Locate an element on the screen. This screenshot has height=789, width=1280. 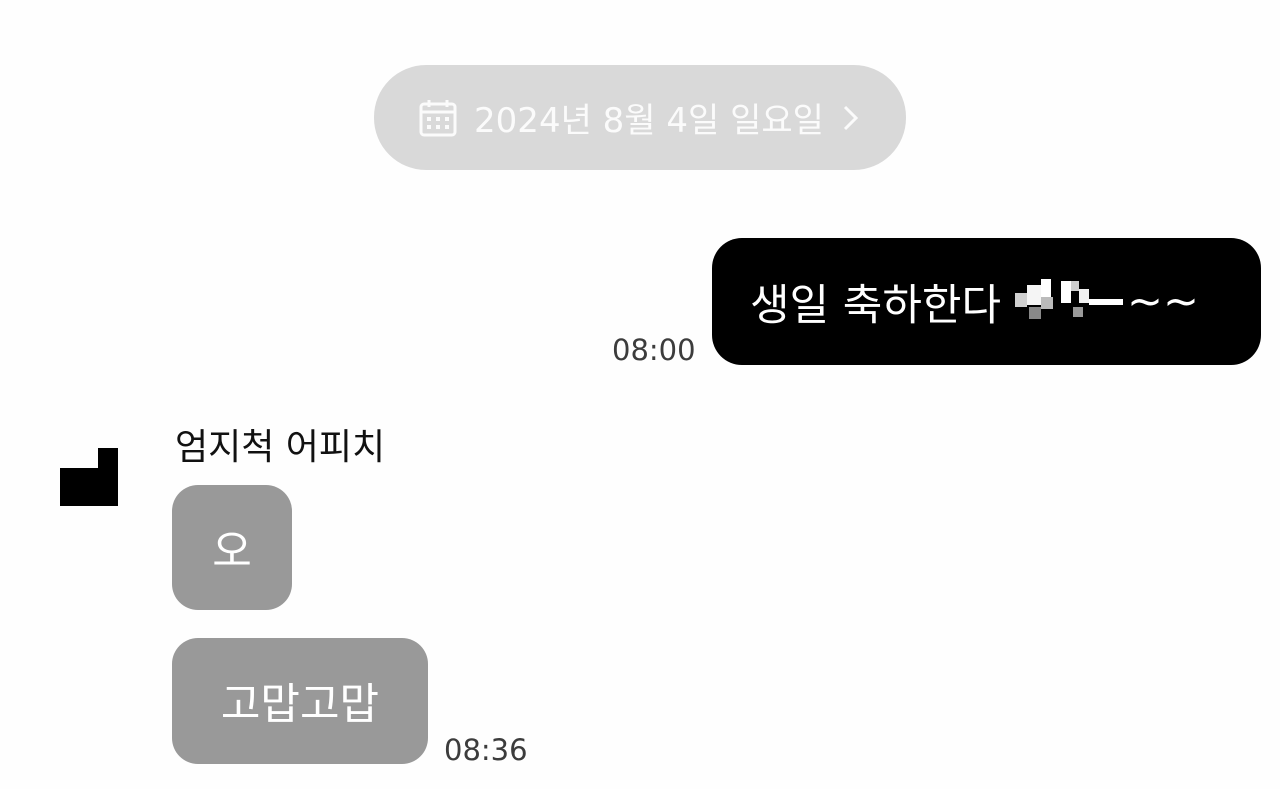
outgoing-message-bubble: 생일 축하한다 ~~ is located at coordinates (986, 301).